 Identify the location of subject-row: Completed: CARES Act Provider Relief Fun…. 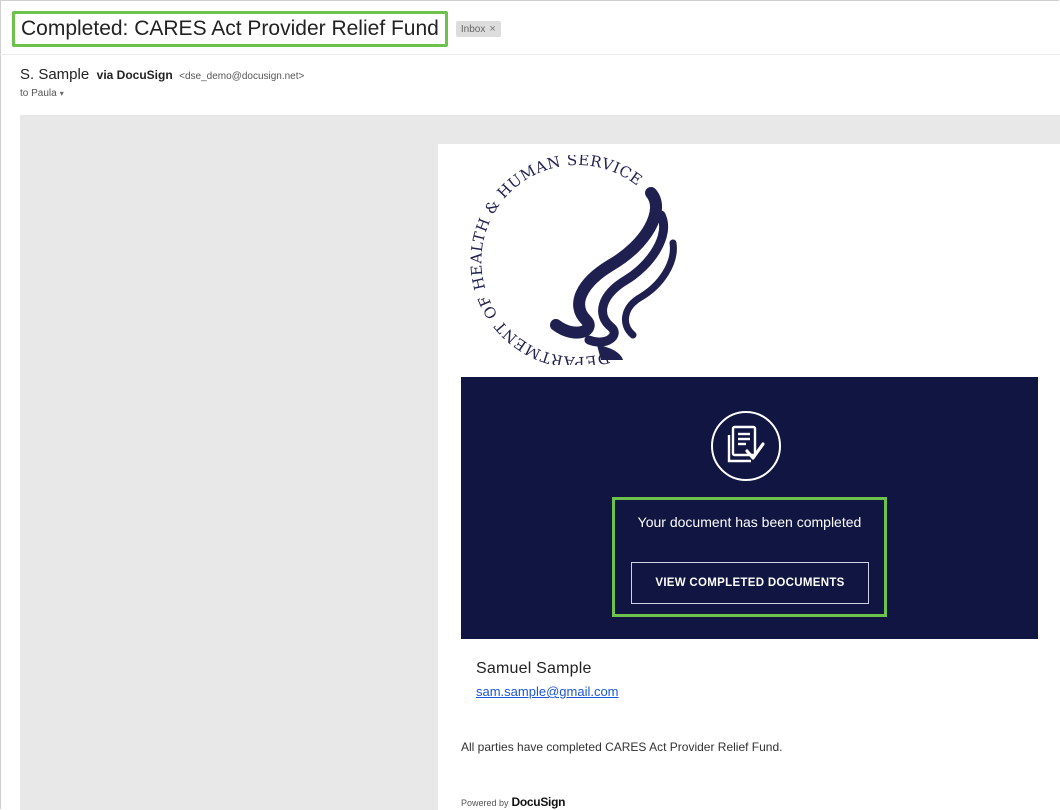
(256, 29).